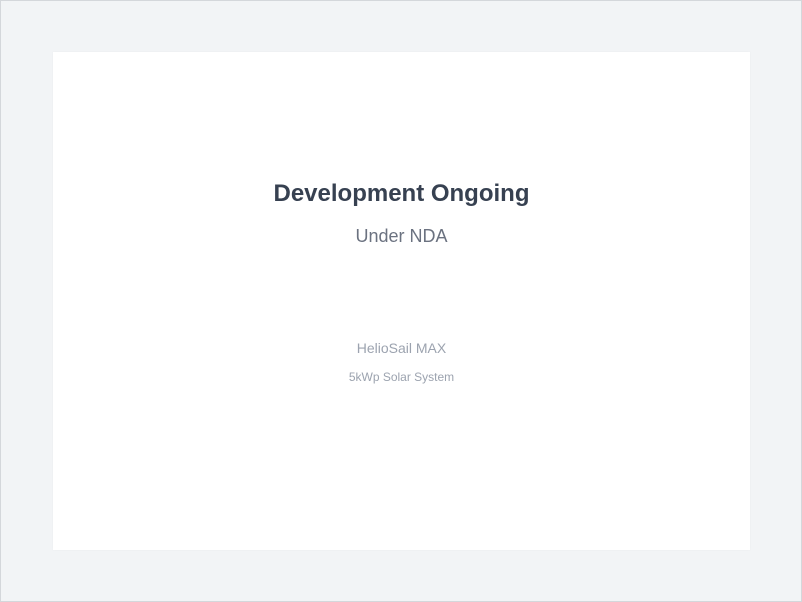 The width and height of the screenshot is (802, 602). I want to click on status-subtitle: Under NDA, so click(401, 236).